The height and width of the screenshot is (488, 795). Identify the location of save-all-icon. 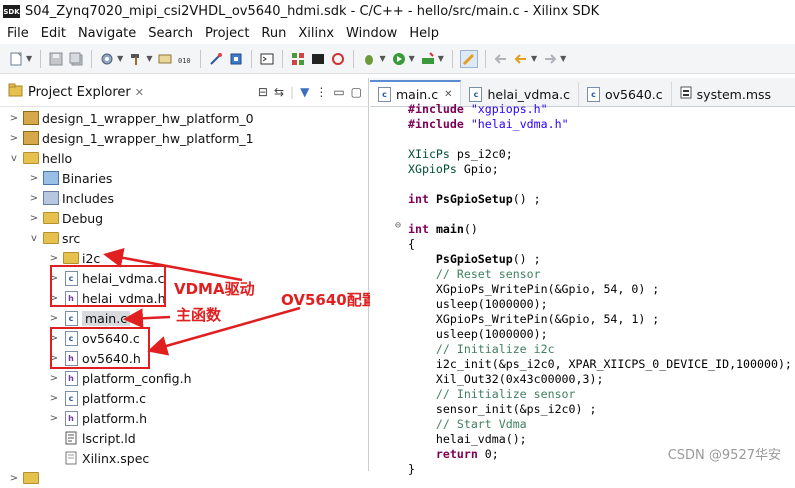
(76, 59).